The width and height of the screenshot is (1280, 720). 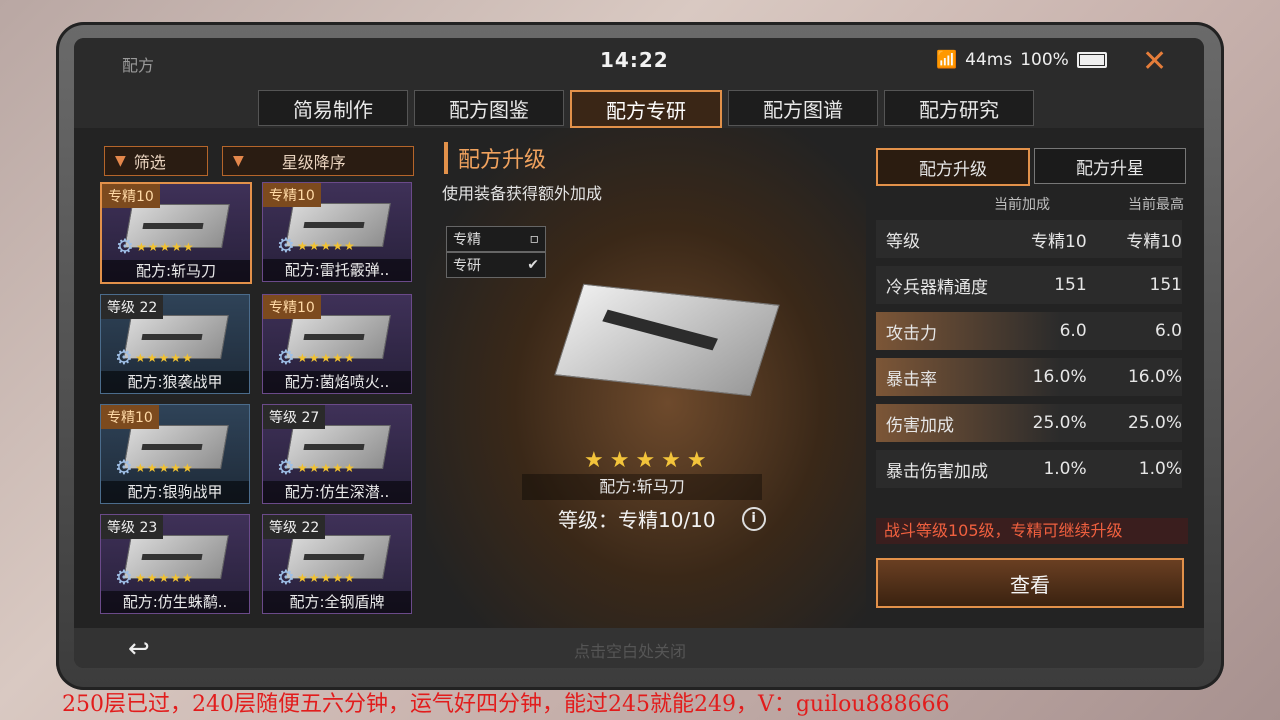 I want to click on close-icon: ✕, so click(x=1154, y=61).